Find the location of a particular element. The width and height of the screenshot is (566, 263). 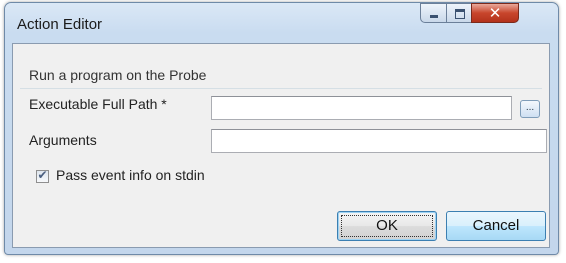

arguments-input is located at coordinates (379, 141).